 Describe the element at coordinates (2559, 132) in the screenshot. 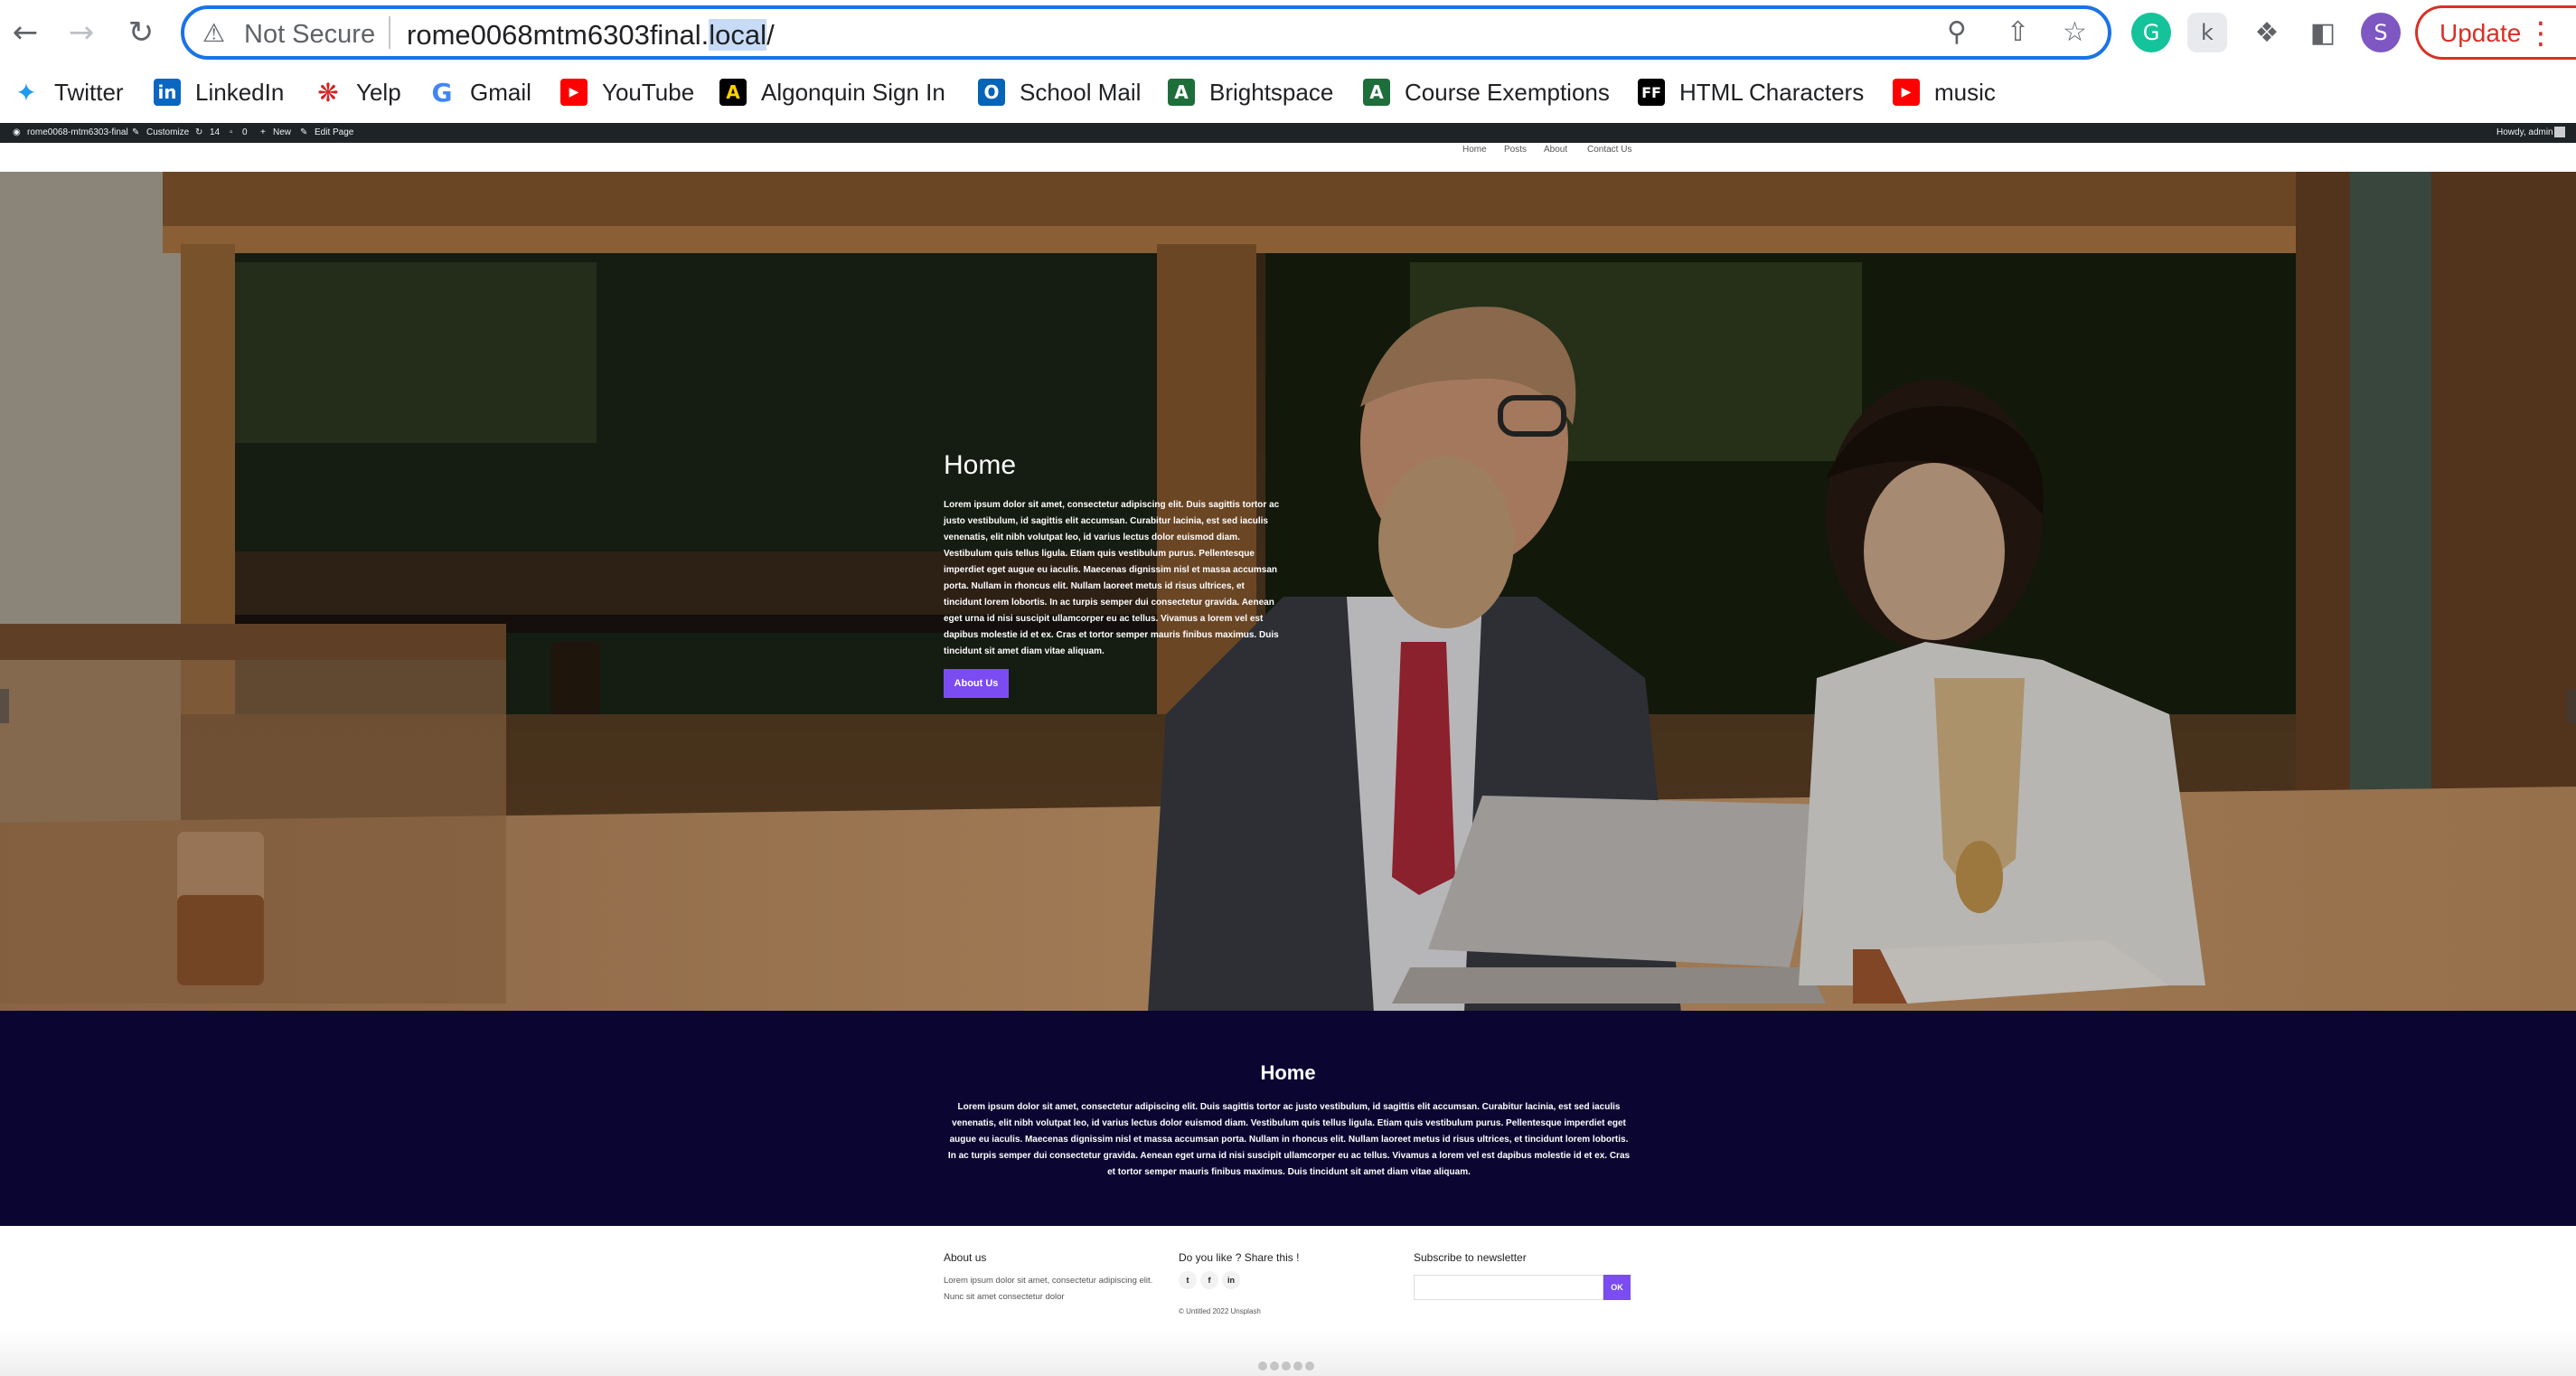

I see `admin-avatar` at that location.